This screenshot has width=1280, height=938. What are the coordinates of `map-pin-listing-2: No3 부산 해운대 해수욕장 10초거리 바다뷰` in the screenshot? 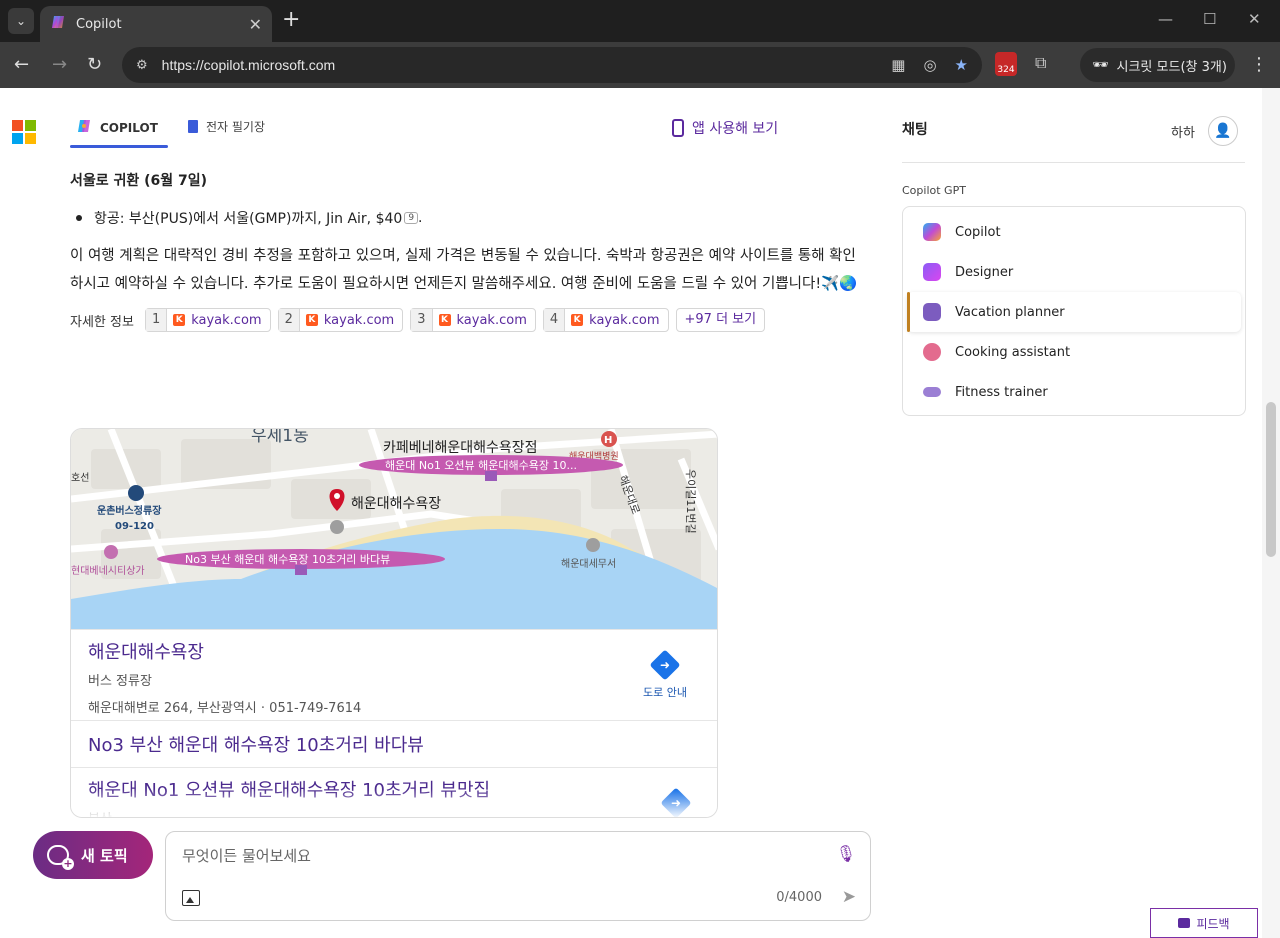 It's located at (287, 559).